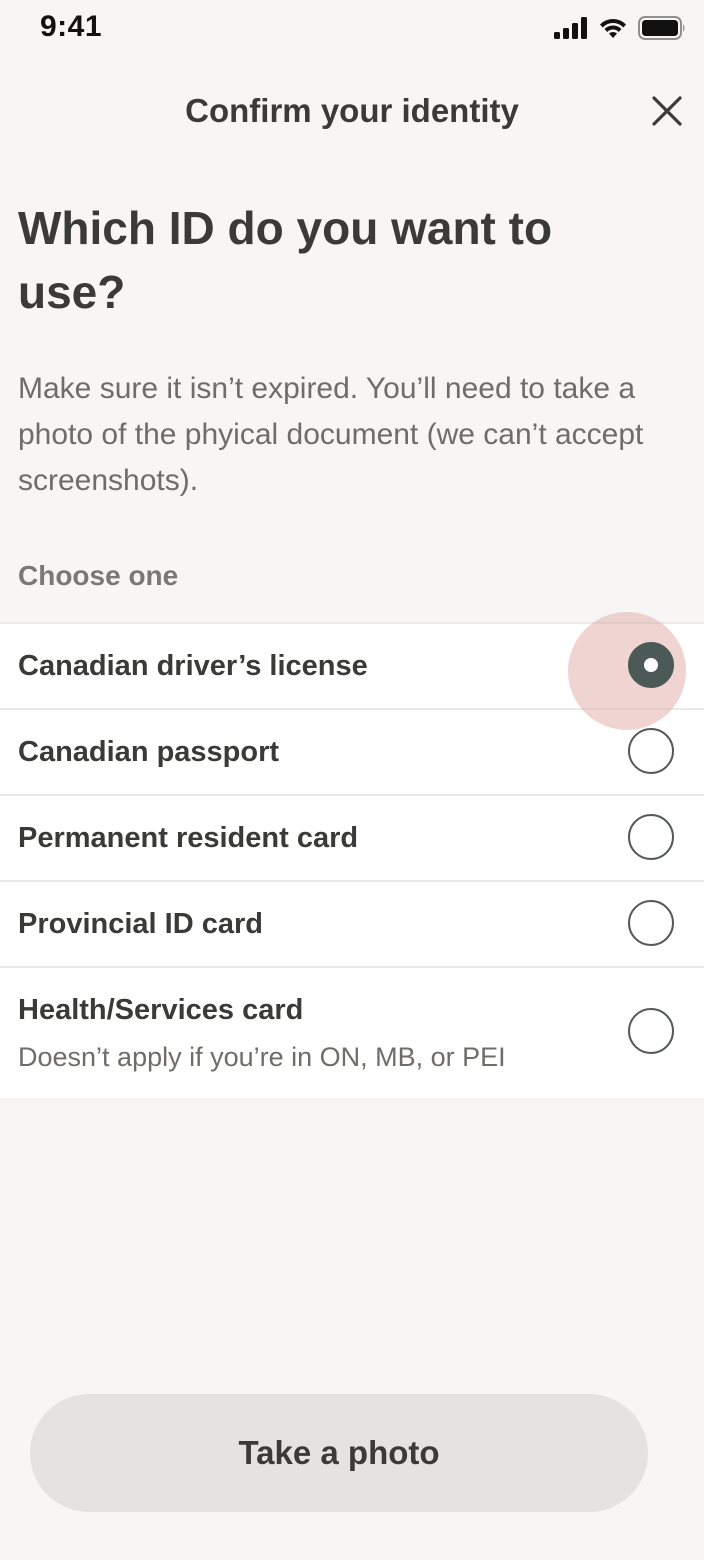 This screenshot has height=1560, width=704. I want to click on section-label: Choose one, so click(98, 575).